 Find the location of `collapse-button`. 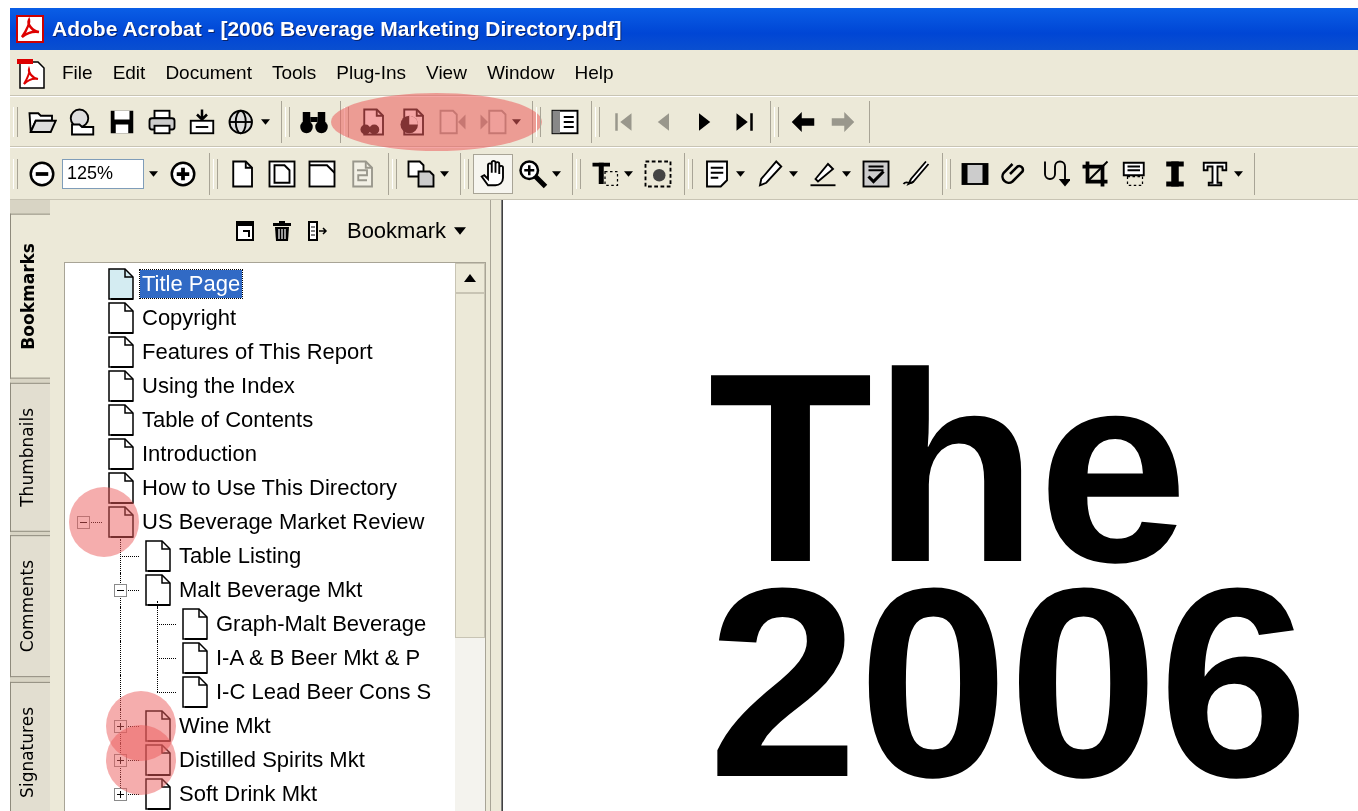

collapse-button is located at coordinates (120, 590).